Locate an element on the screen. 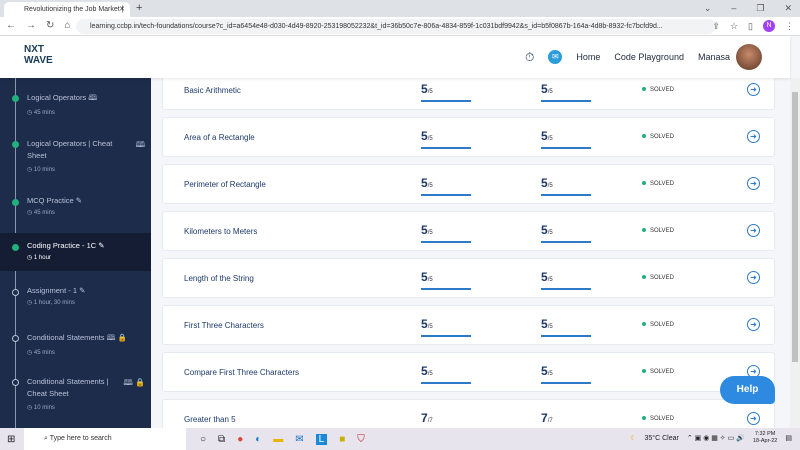 The width and height of the screenshot is (800, 450). problem-row: Kilometers to Meters 5/5 5/5 SOLVED ➜ is located at coordinates (468, 231).